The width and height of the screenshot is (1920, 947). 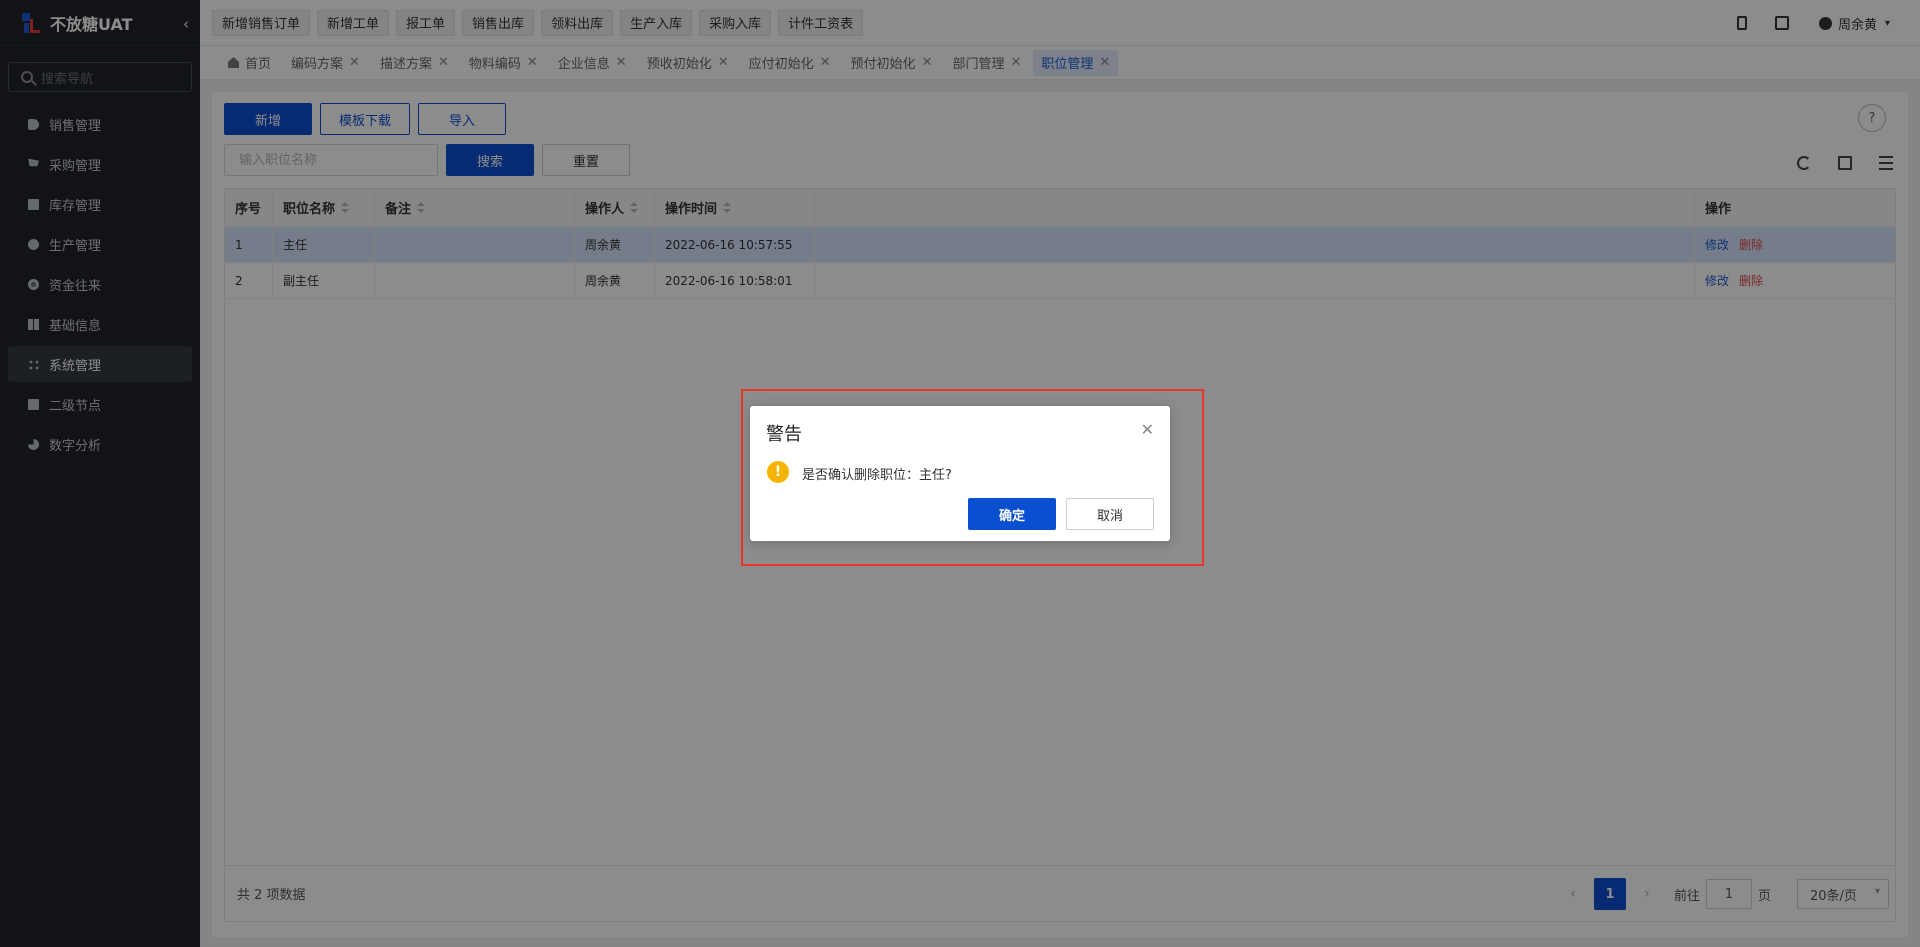 I want to click on close-icon: ✕, so click(x=1147, y=429).